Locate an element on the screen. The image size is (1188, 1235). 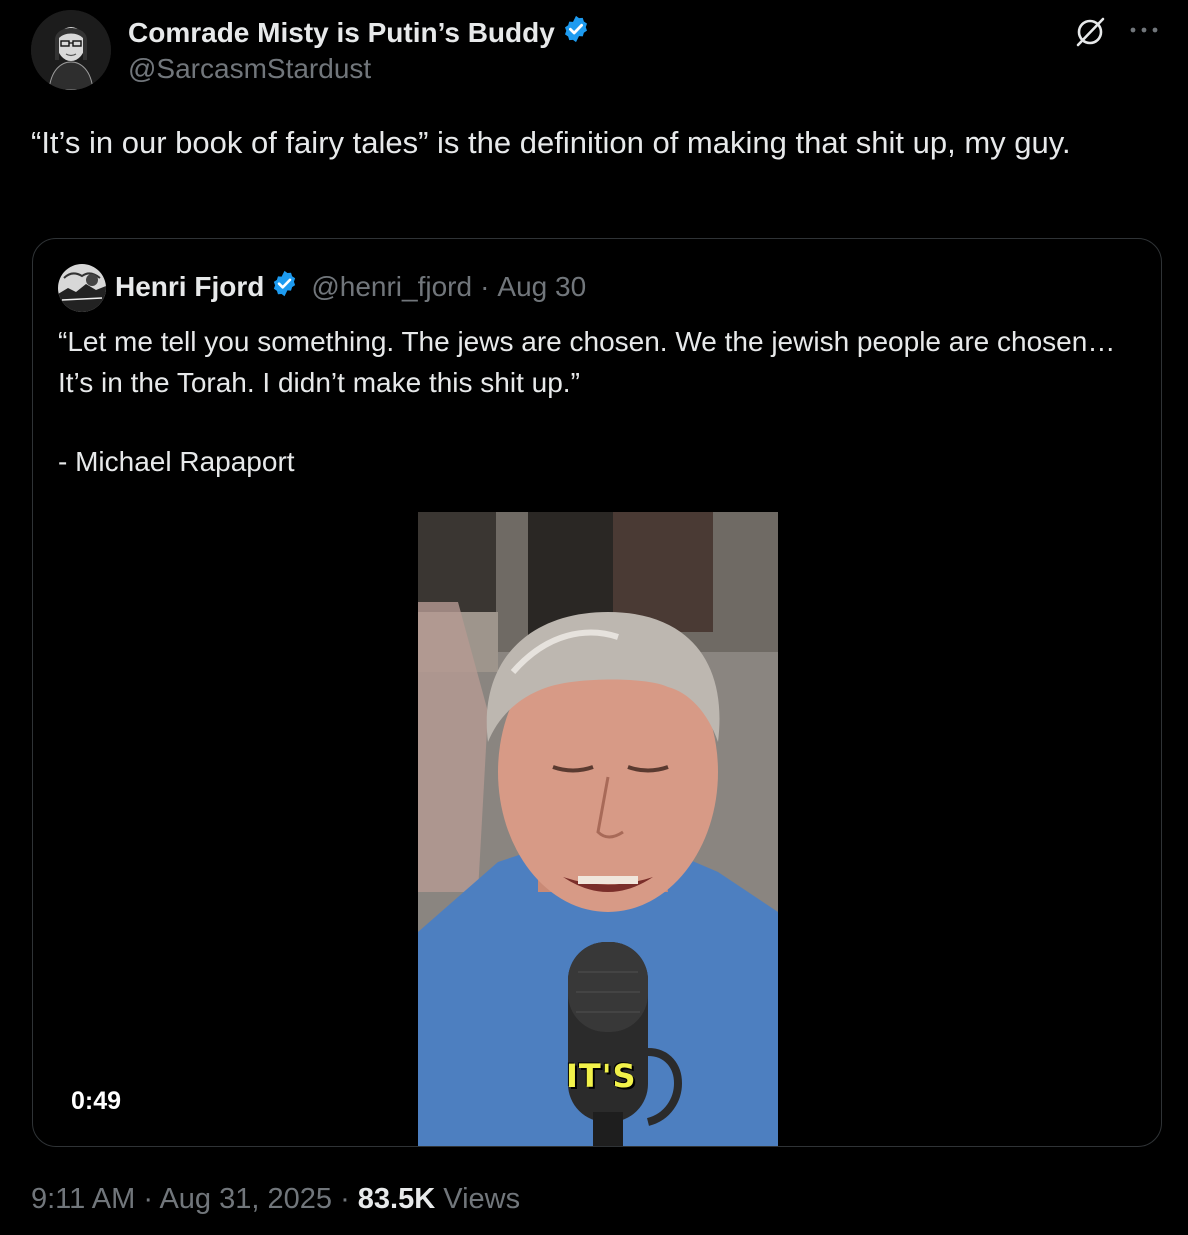
tweet-time: 9:11 AM is located at coordinates (83, 1199).